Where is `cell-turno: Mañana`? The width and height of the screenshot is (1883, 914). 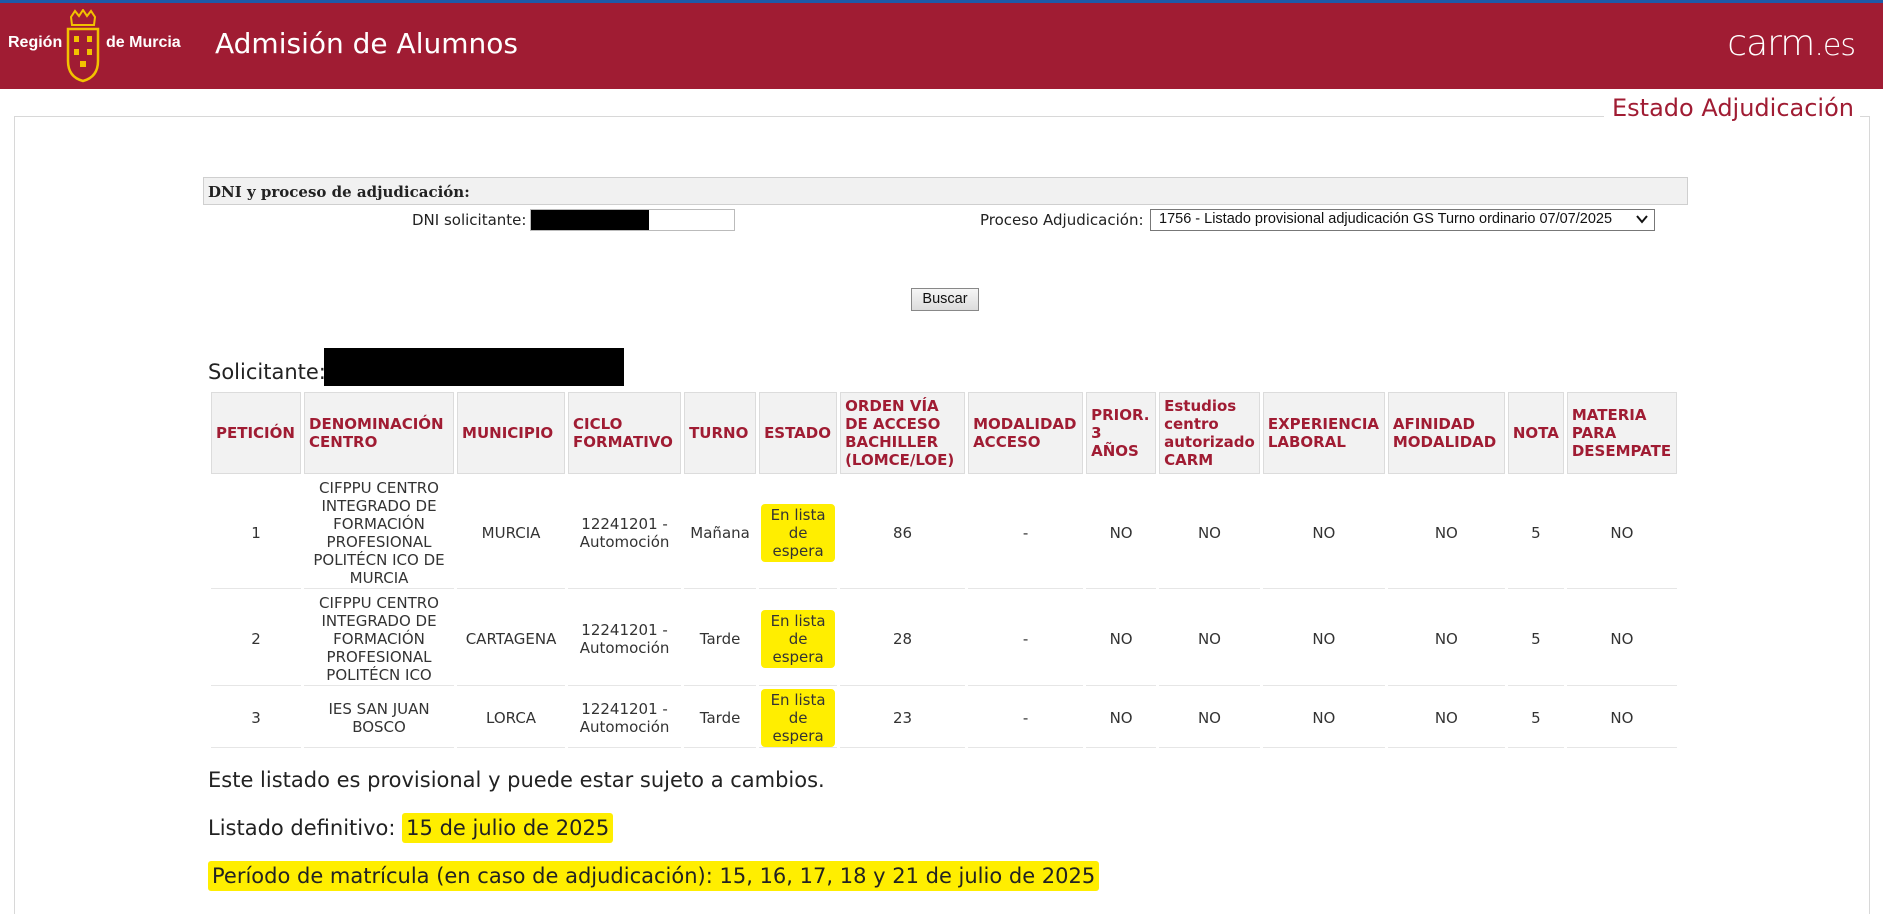
cell-turno: Mañana is located at coordinates (720, 533).